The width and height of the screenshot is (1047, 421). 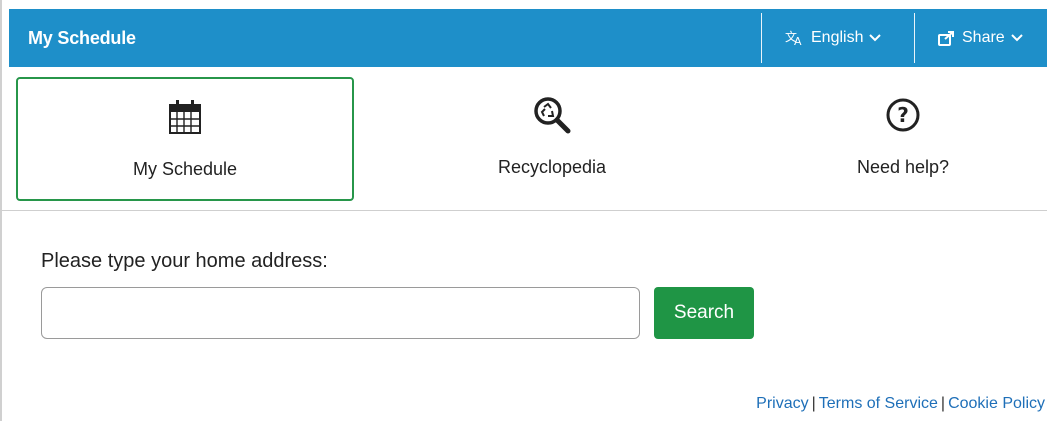 I want to click on language-selector-button: 文 A English, so click(x=833, y=38).